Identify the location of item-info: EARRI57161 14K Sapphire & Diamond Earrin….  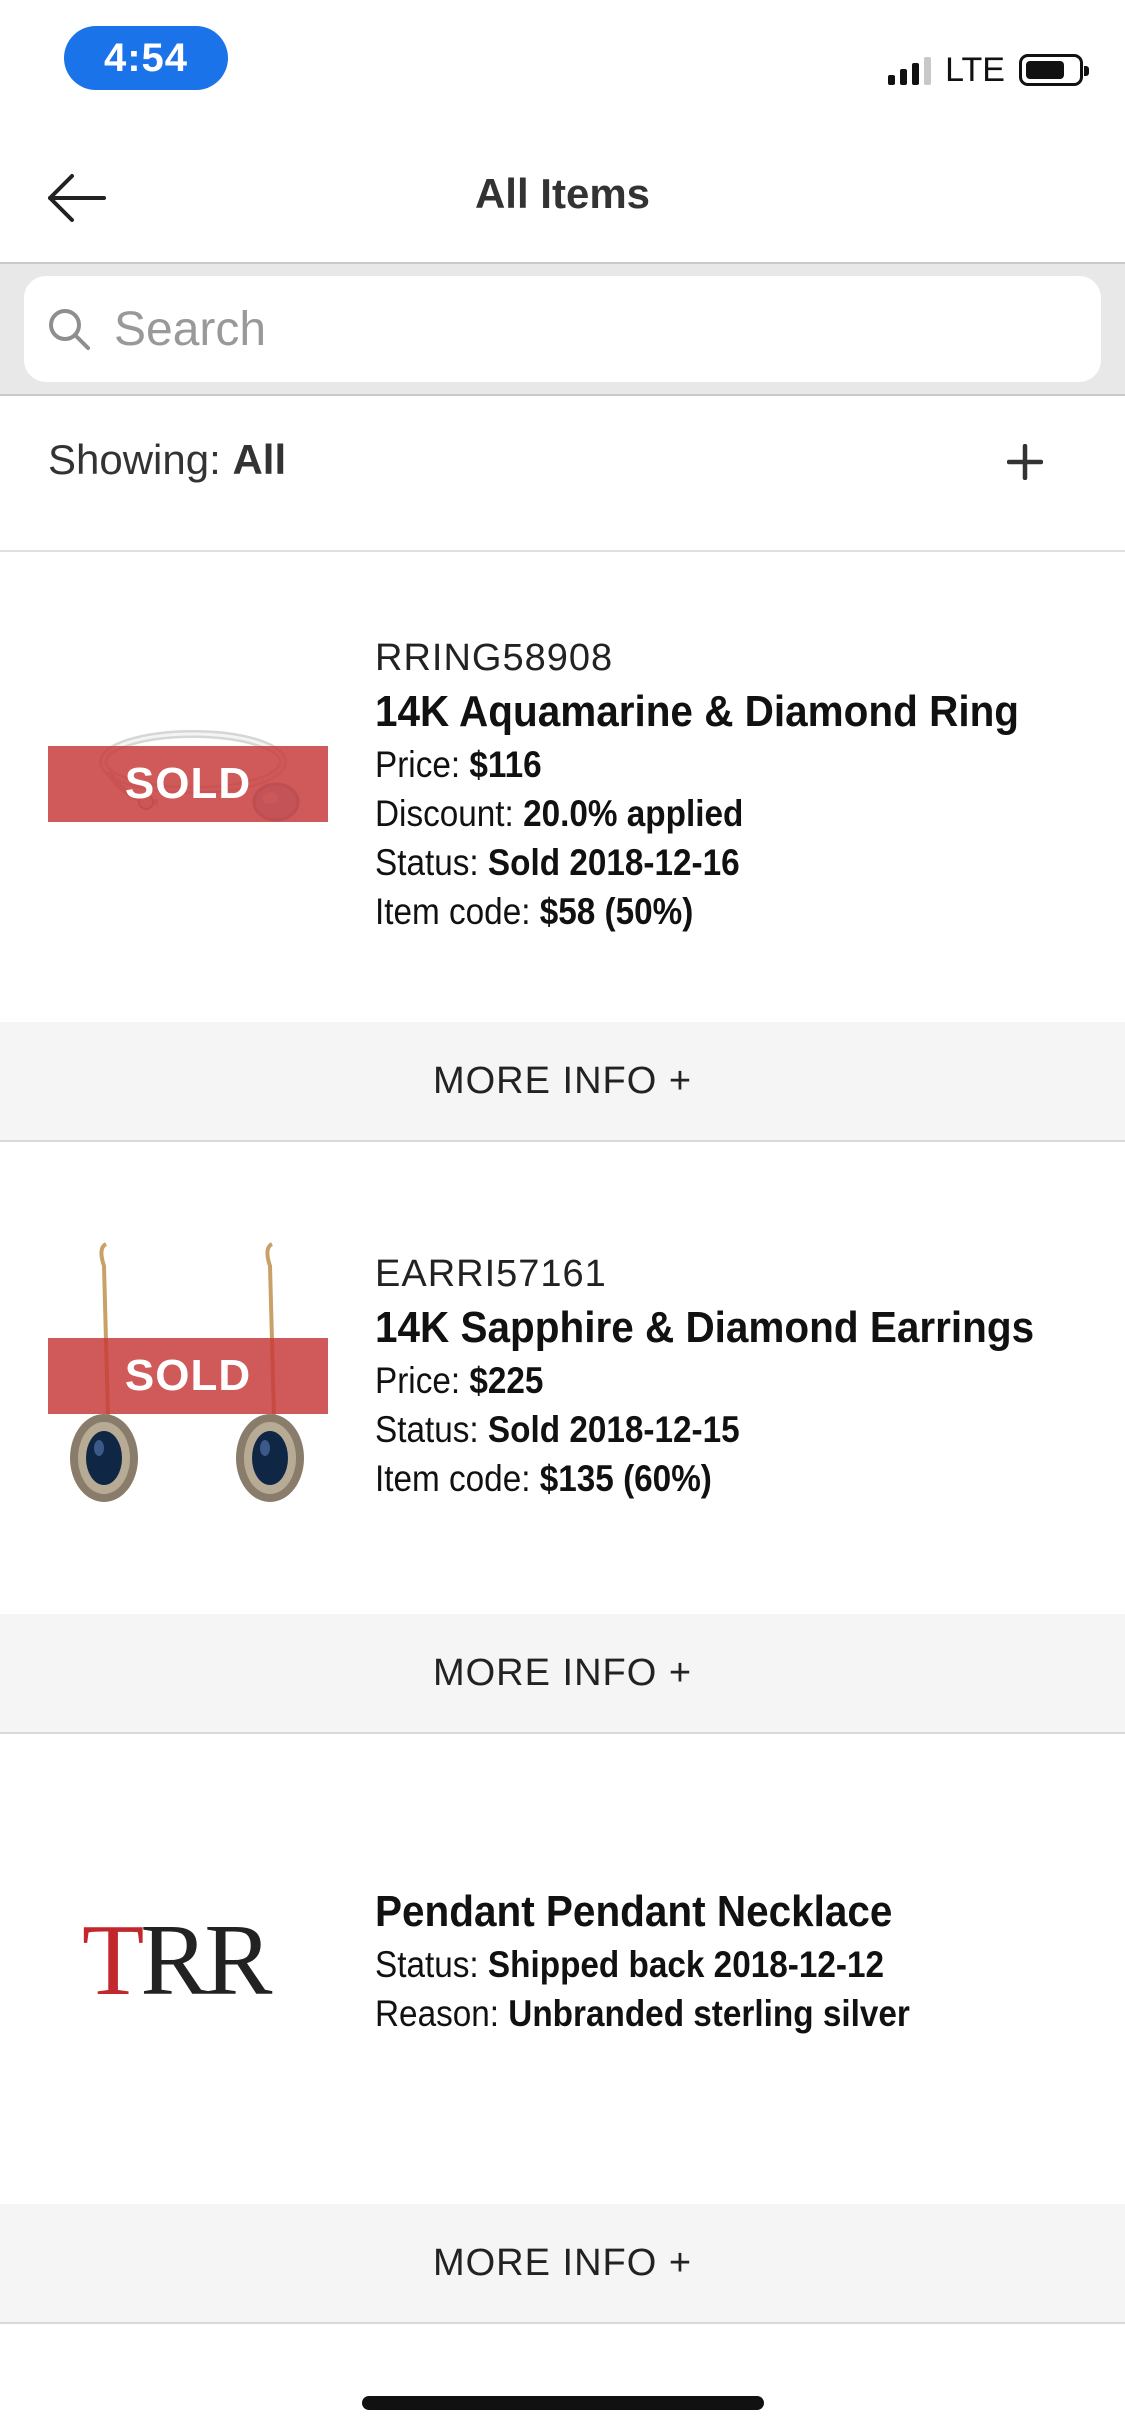
(735, 1375).